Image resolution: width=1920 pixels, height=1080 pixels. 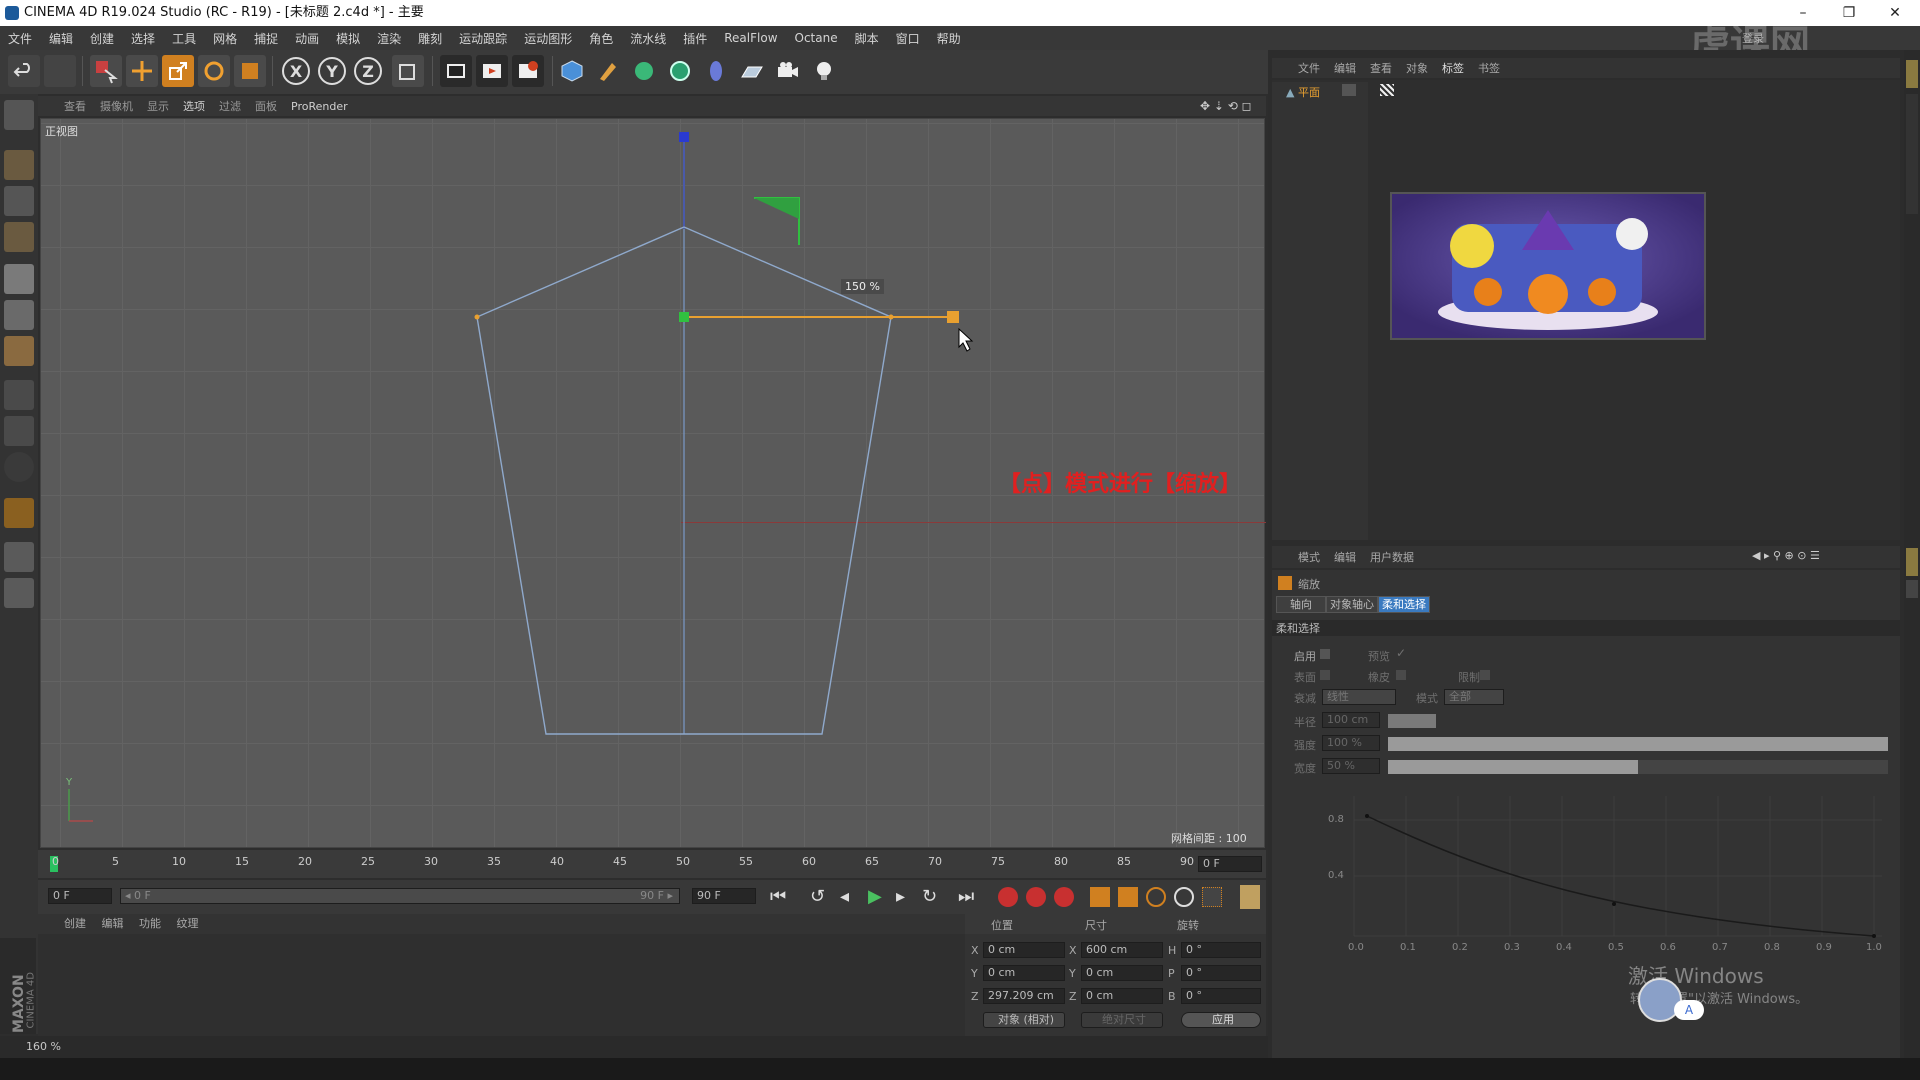 What do you see at coordinates (19, 593) in the screenshot?
I see `workplane-icon` at bounding box center [19, 593].